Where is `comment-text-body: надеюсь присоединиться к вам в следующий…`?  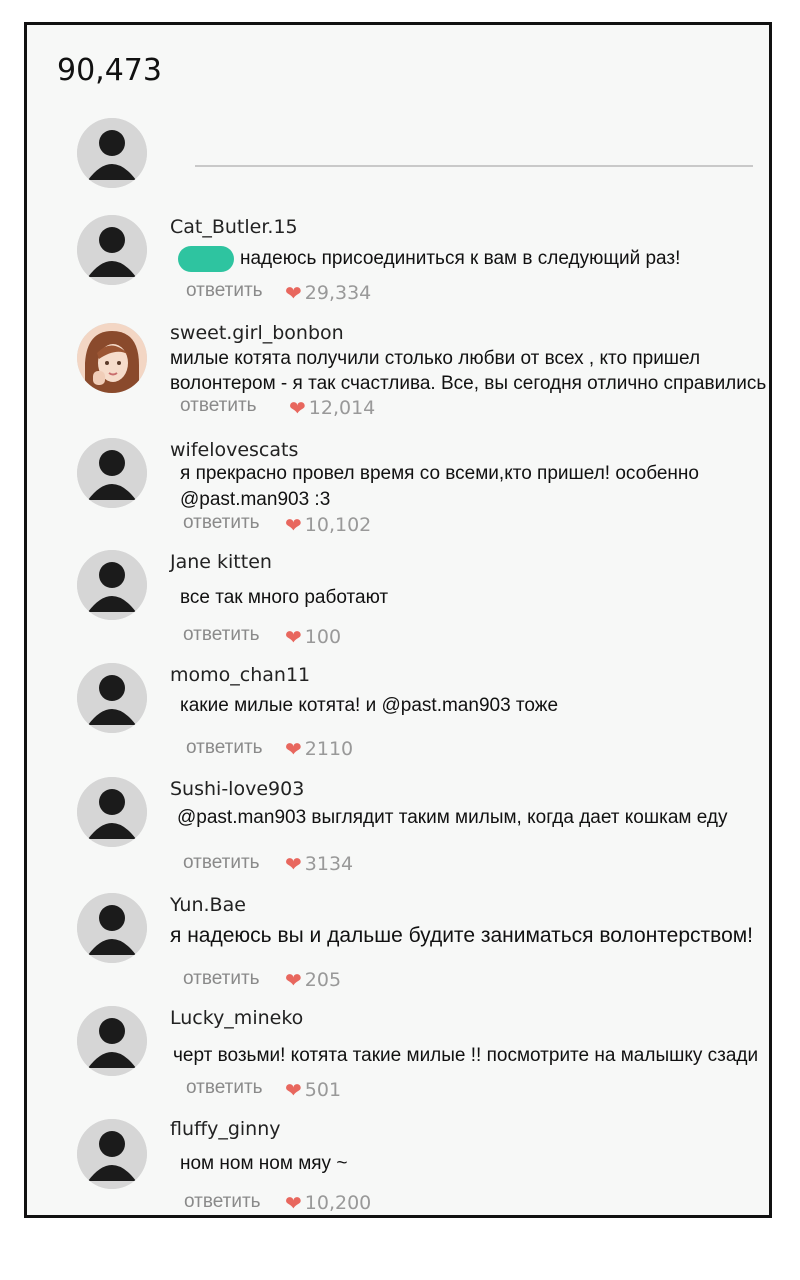
comment-text-body: надеюсь присоединиться к вам в следующий… is located at coordinates (460, 259).